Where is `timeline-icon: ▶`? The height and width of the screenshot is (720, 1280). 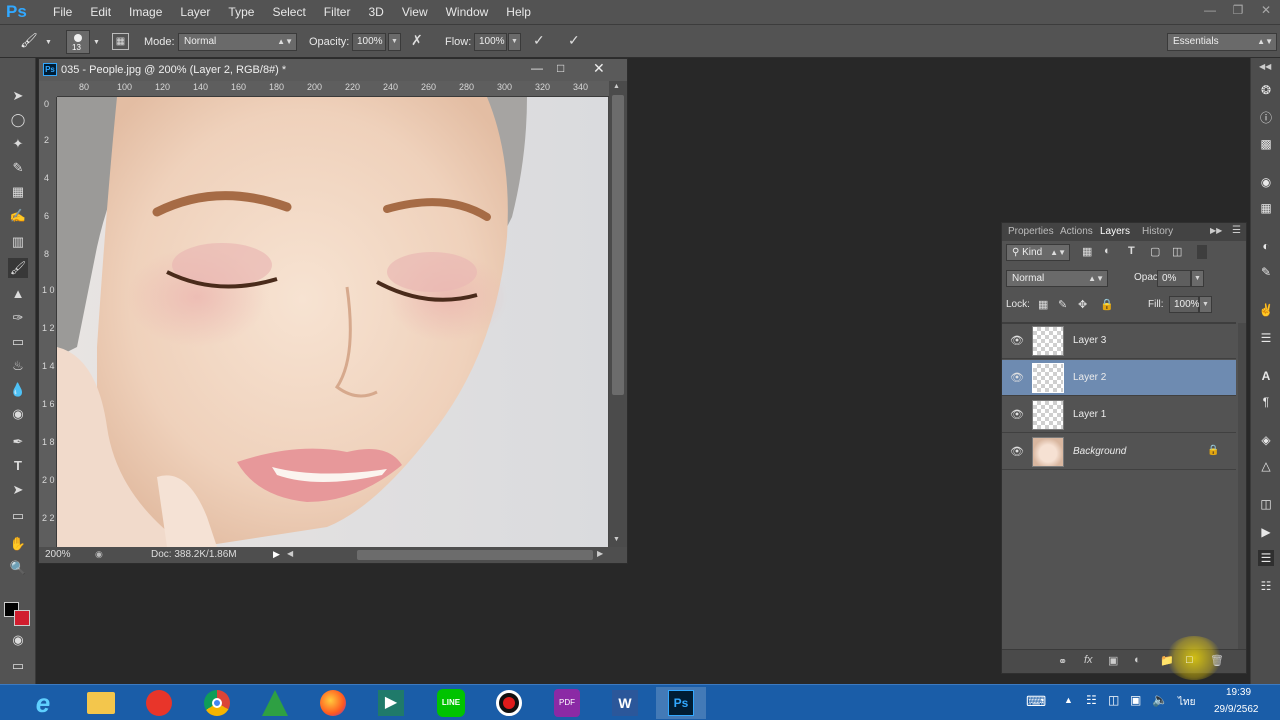 timeline-icon: ▶ is located at coordinates (1266, 532).